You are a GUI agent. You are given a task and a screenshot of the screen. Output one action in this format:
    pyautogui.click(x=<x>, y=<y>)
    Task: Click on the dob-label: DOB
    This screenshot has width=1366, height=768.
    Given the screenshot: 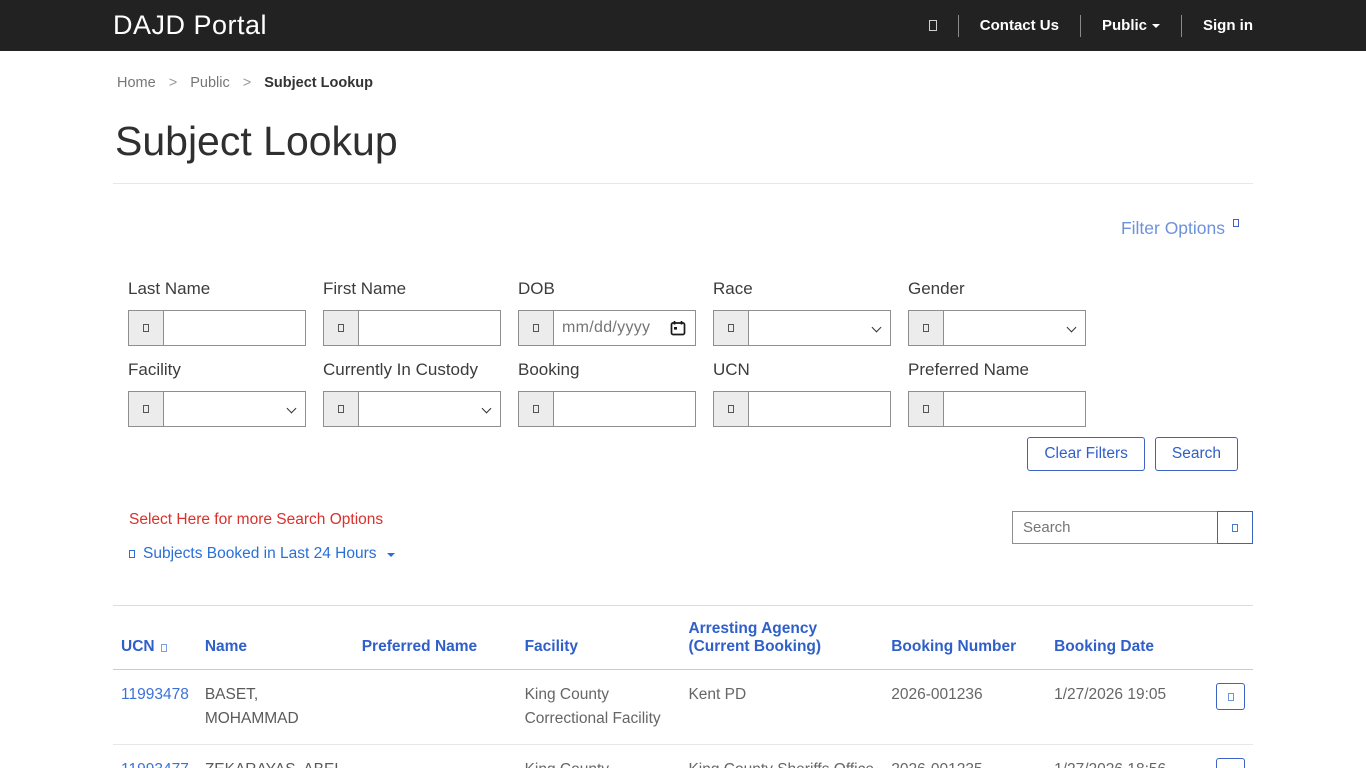 What is the action you would take?
    pyautogui.click(x=536, y=288)
    